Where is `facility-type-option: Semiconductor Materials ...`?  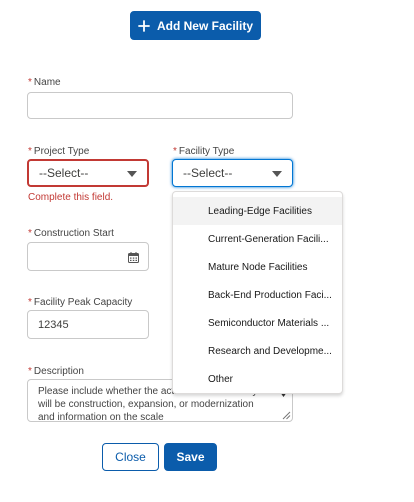
facility-type-option: Semiconductor Materials ... is located at coordinates (257, 323).